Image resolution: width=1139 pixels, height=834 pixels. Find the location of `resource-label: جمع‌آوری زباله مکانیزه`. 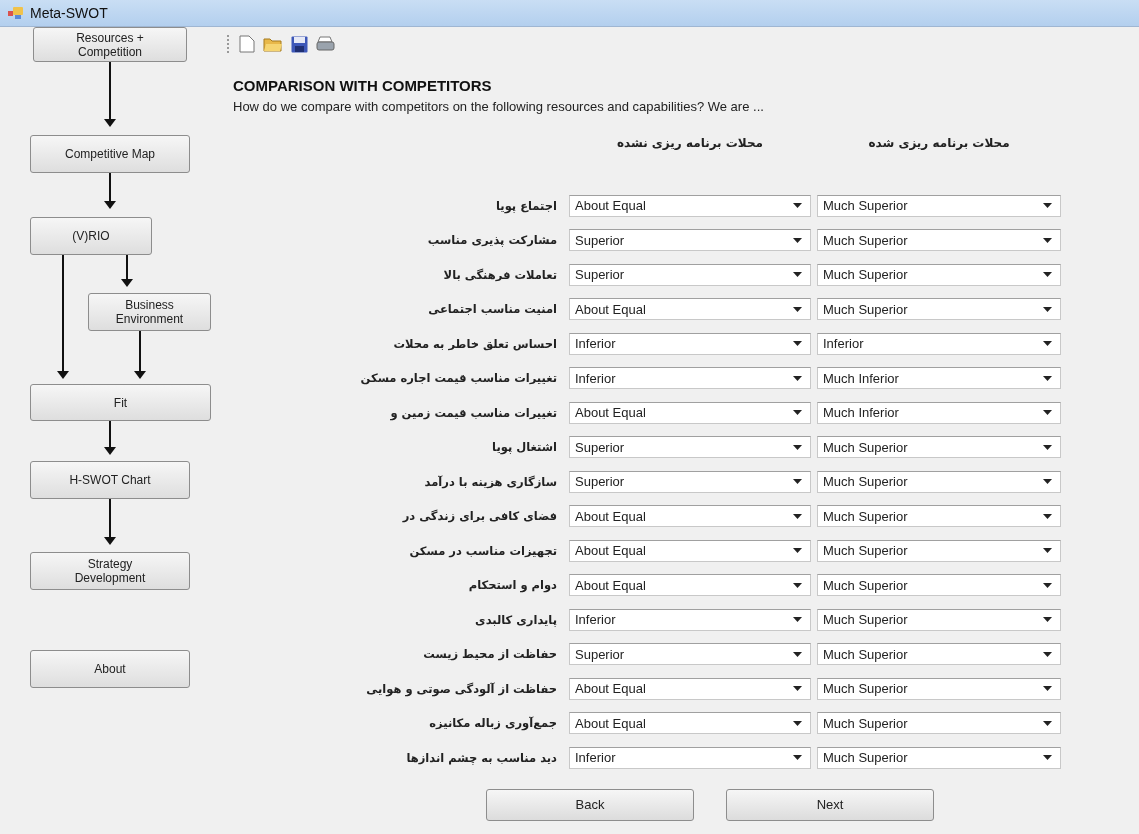

resource-label: جمع‌آوری زباله مکانیزه is located at coordinates (493, 723).